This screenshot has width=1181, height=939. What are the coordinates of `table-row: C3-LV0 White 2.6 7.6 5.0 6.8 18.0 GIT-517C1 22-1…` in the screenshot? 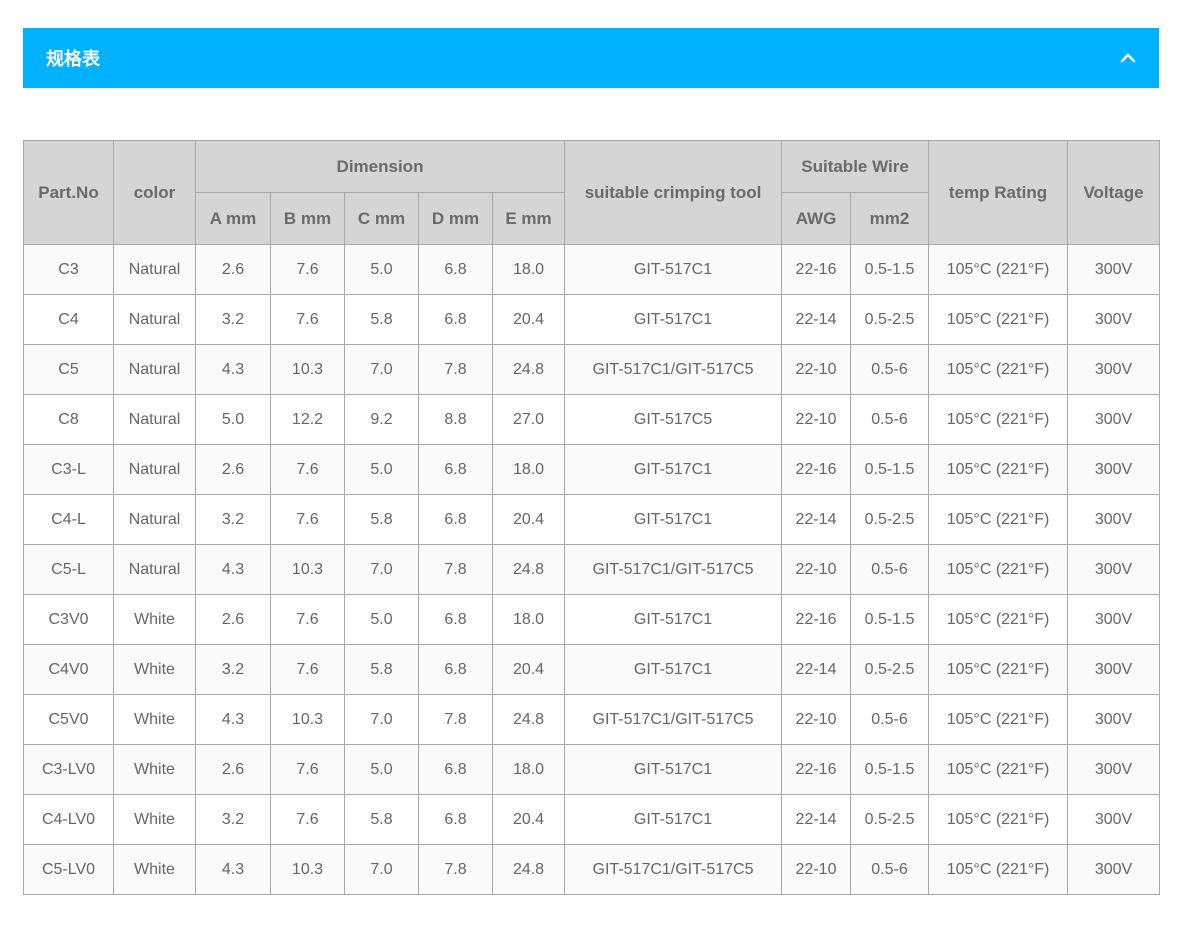 It's located at (592, 769).